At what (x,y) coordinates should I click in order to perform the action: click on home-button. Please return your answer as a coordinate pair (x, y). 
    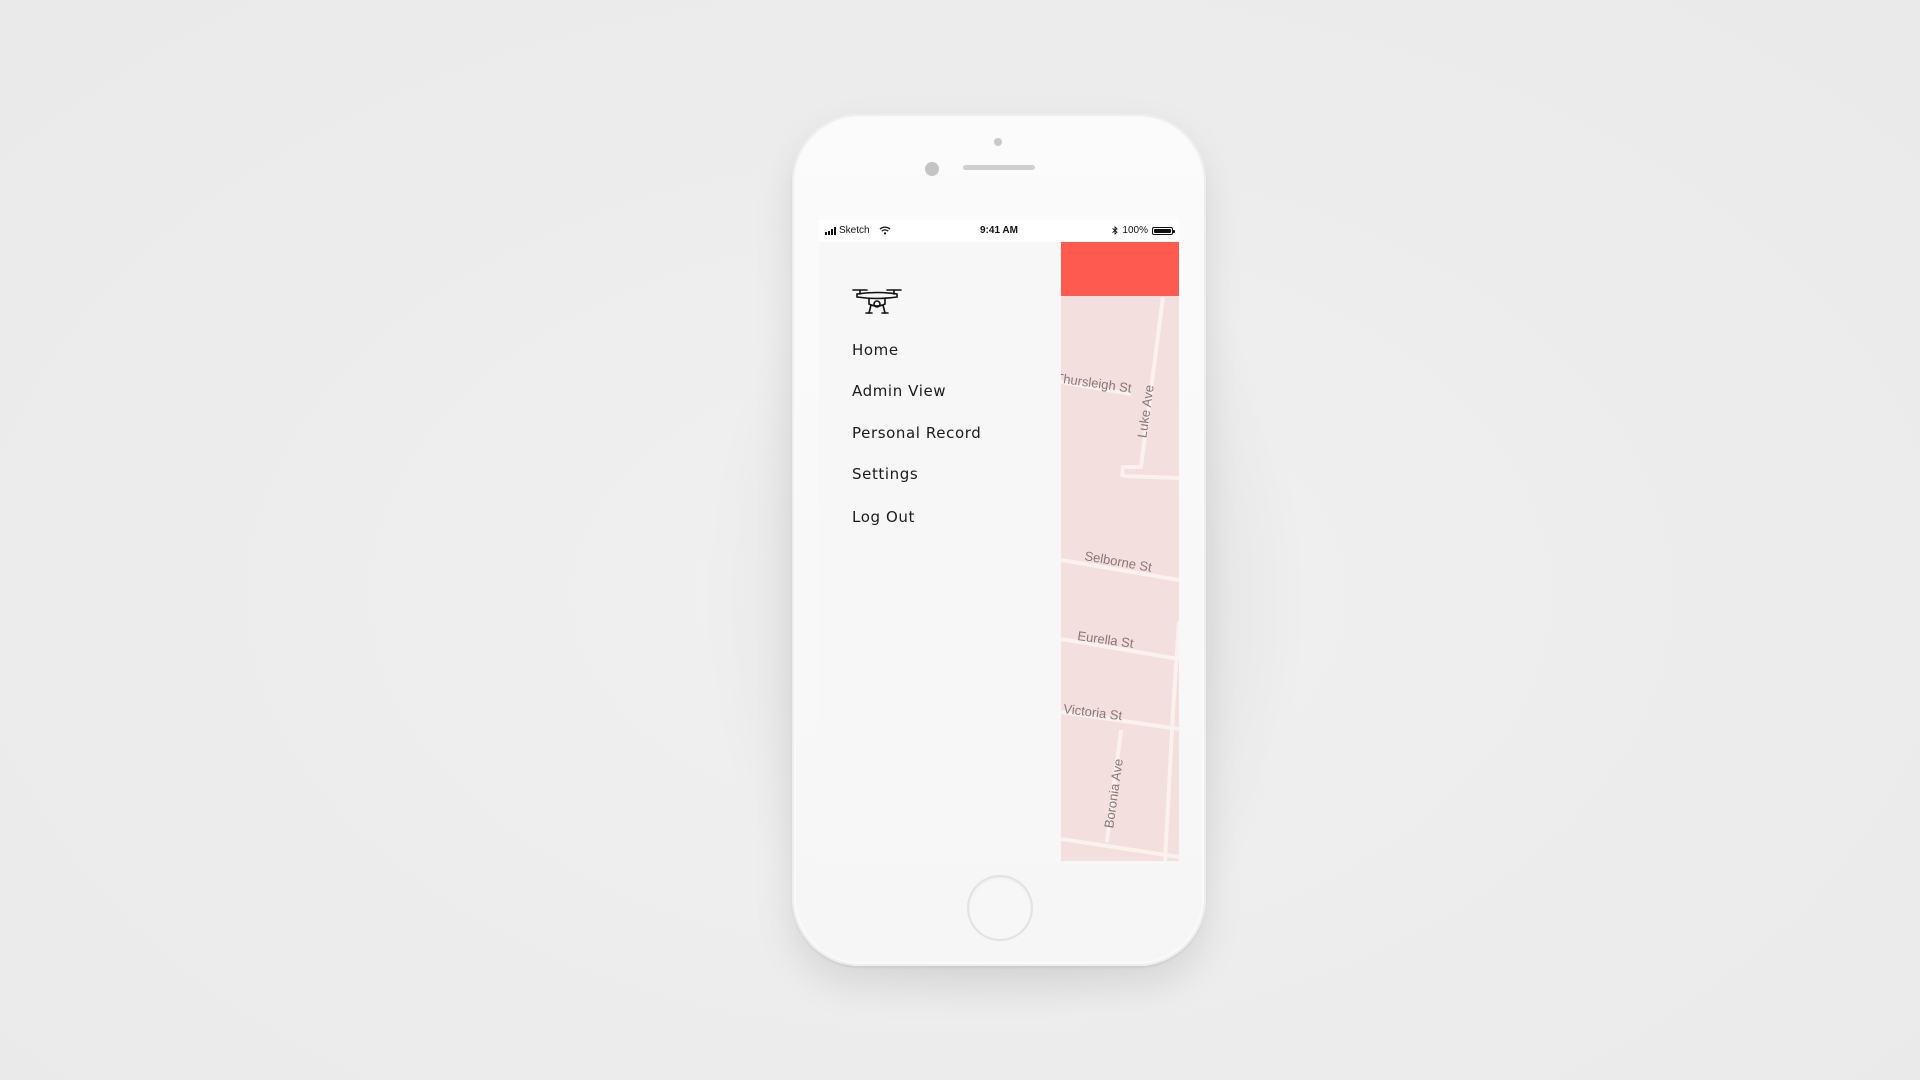
    Looking at the image, I should click on (1000, 908).